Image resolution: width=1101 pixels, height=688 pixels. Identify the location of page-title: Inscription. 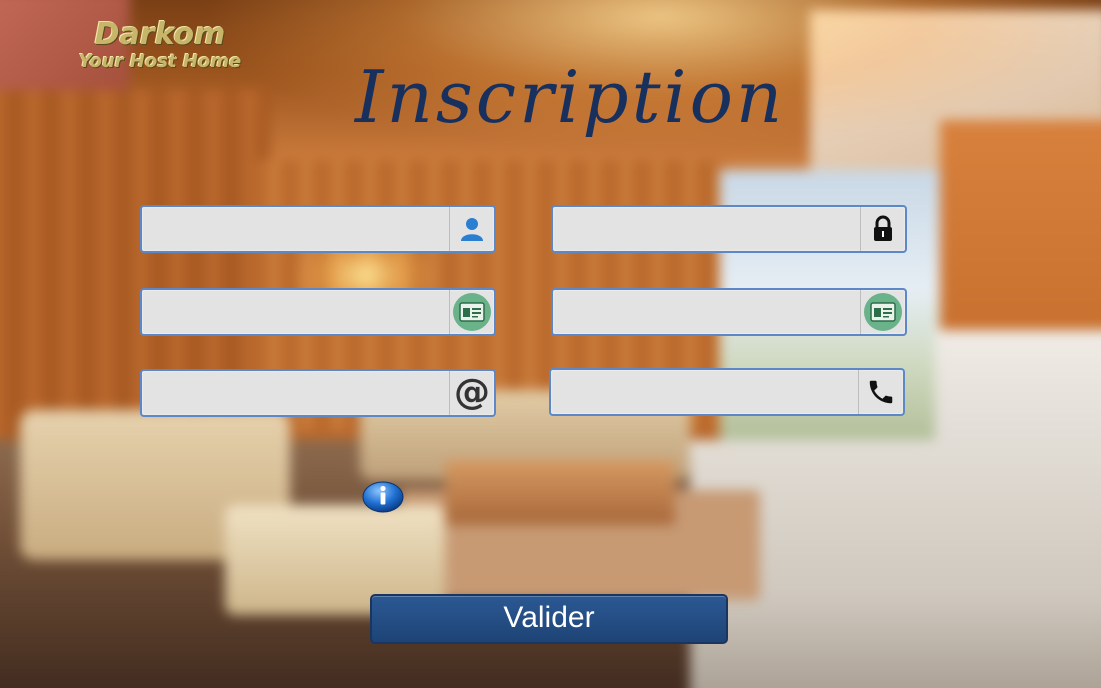
(570, 97).